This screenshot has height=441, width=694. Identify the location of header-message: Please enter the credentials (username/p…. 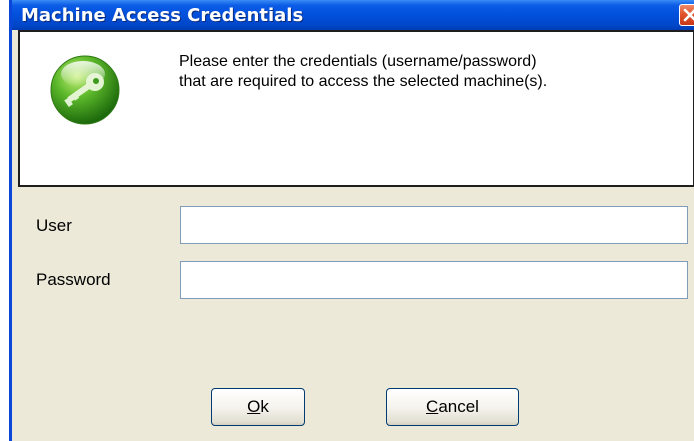
(434, 72).